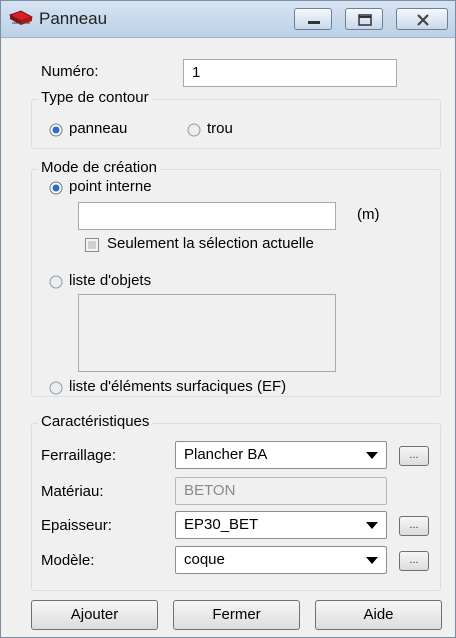 This screenshot has width=456, height=638. I want to click on epaisseur-value: EP30_BET, so click(221, 524).